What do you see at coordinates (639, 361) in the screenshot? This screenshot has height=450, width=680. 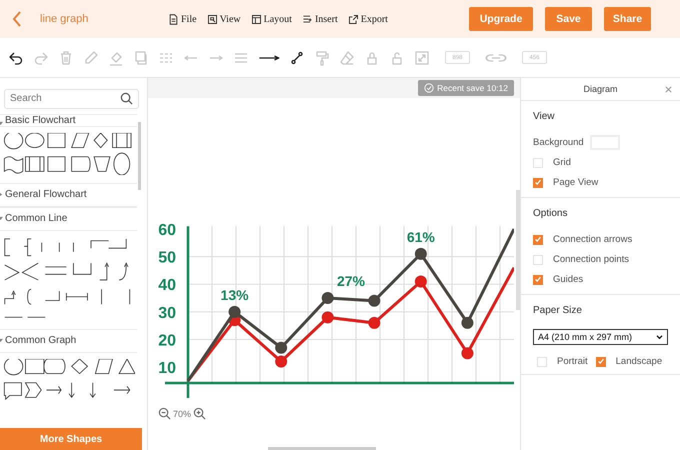 I see `checkbox-label: Landscape` at bounding box center [639, 361].